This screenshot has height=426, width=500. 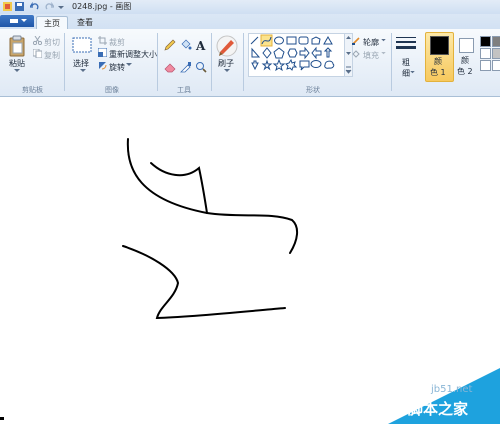 What do you see at coordinates (438, 409) in the screenshot?
I see `watermark-name: 脚本之家` at bounding box center [438, 409].